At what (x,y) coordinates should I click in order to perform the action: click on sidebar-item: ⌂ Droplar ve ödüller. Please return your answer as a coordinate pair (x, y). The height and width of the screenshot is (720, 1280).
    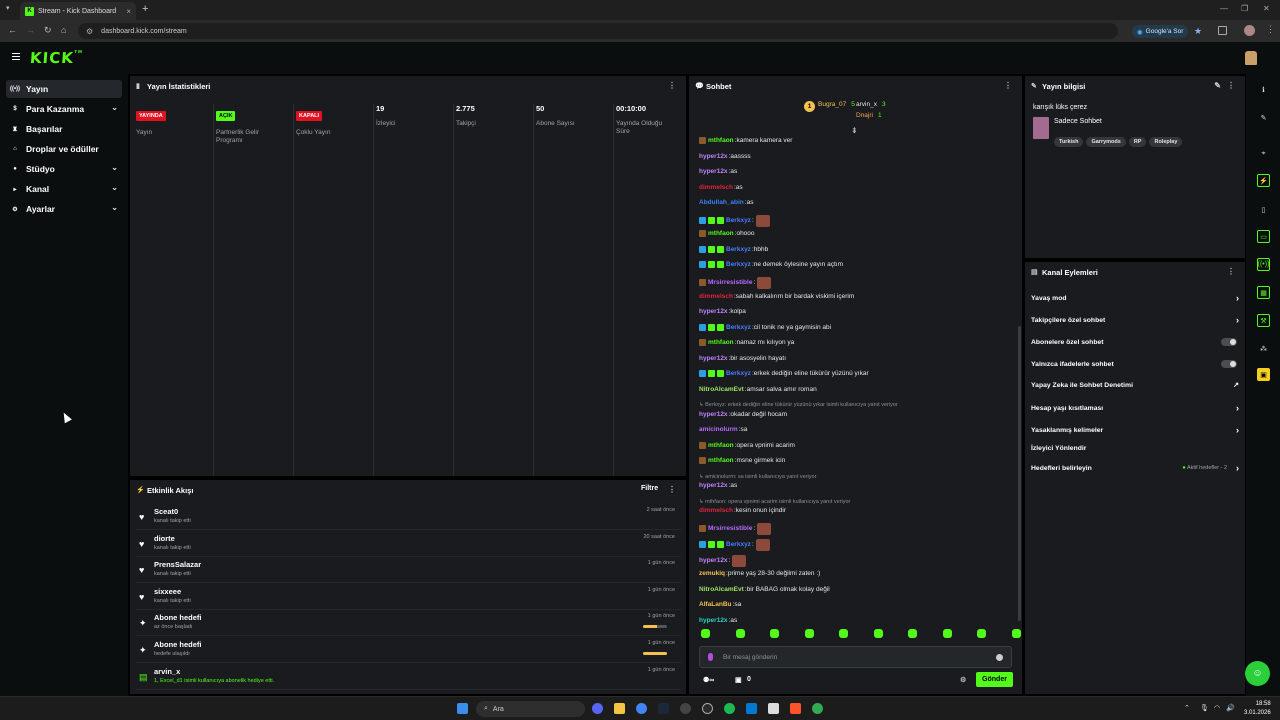
    Looking at the image, I should click on (64, 149).